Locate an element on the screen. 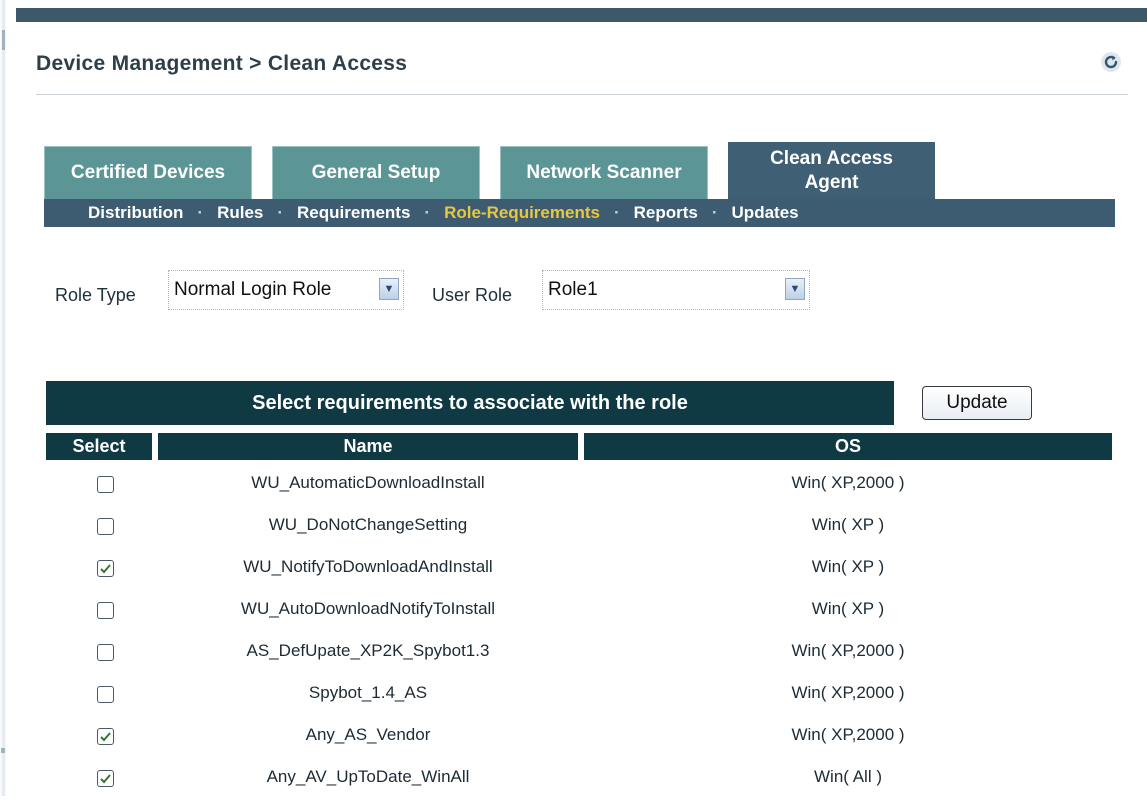 The width and height of the screenshot is (1147, 801). table-row: Any_AS_Vendor Win( XP,2000 ) is located at coordinates (579, 738).